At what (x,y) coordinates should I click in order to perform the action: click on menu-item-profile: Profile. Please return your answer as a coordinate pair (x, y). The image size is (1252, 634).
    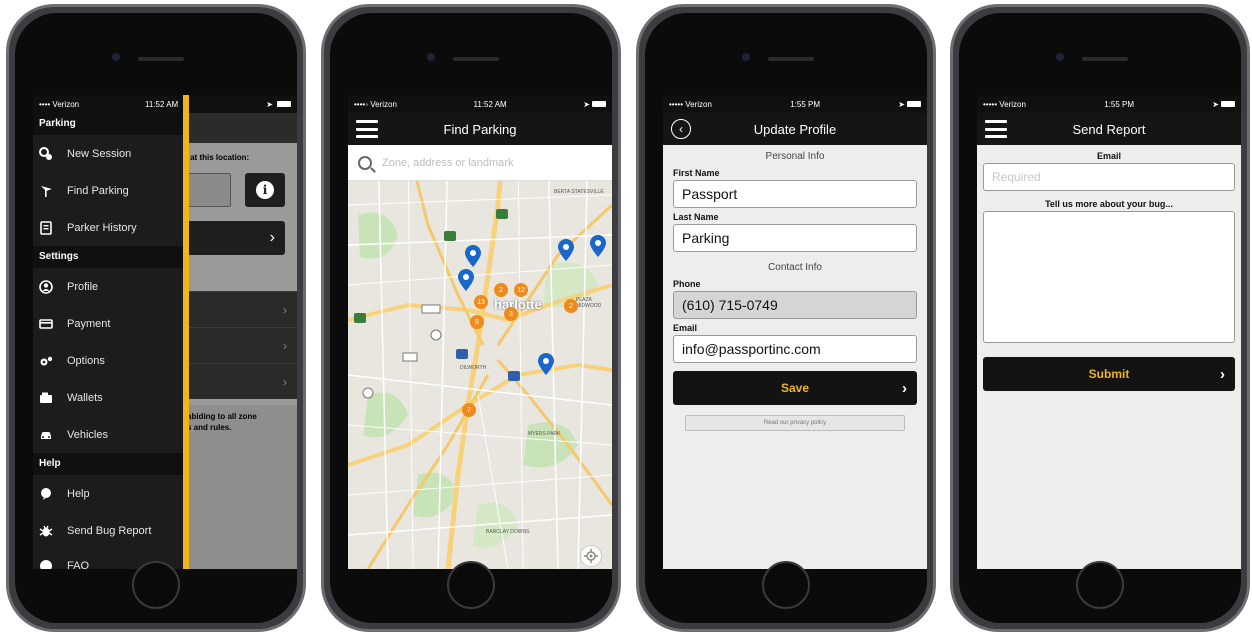
    Looking at the image, I should click on (108, 286).